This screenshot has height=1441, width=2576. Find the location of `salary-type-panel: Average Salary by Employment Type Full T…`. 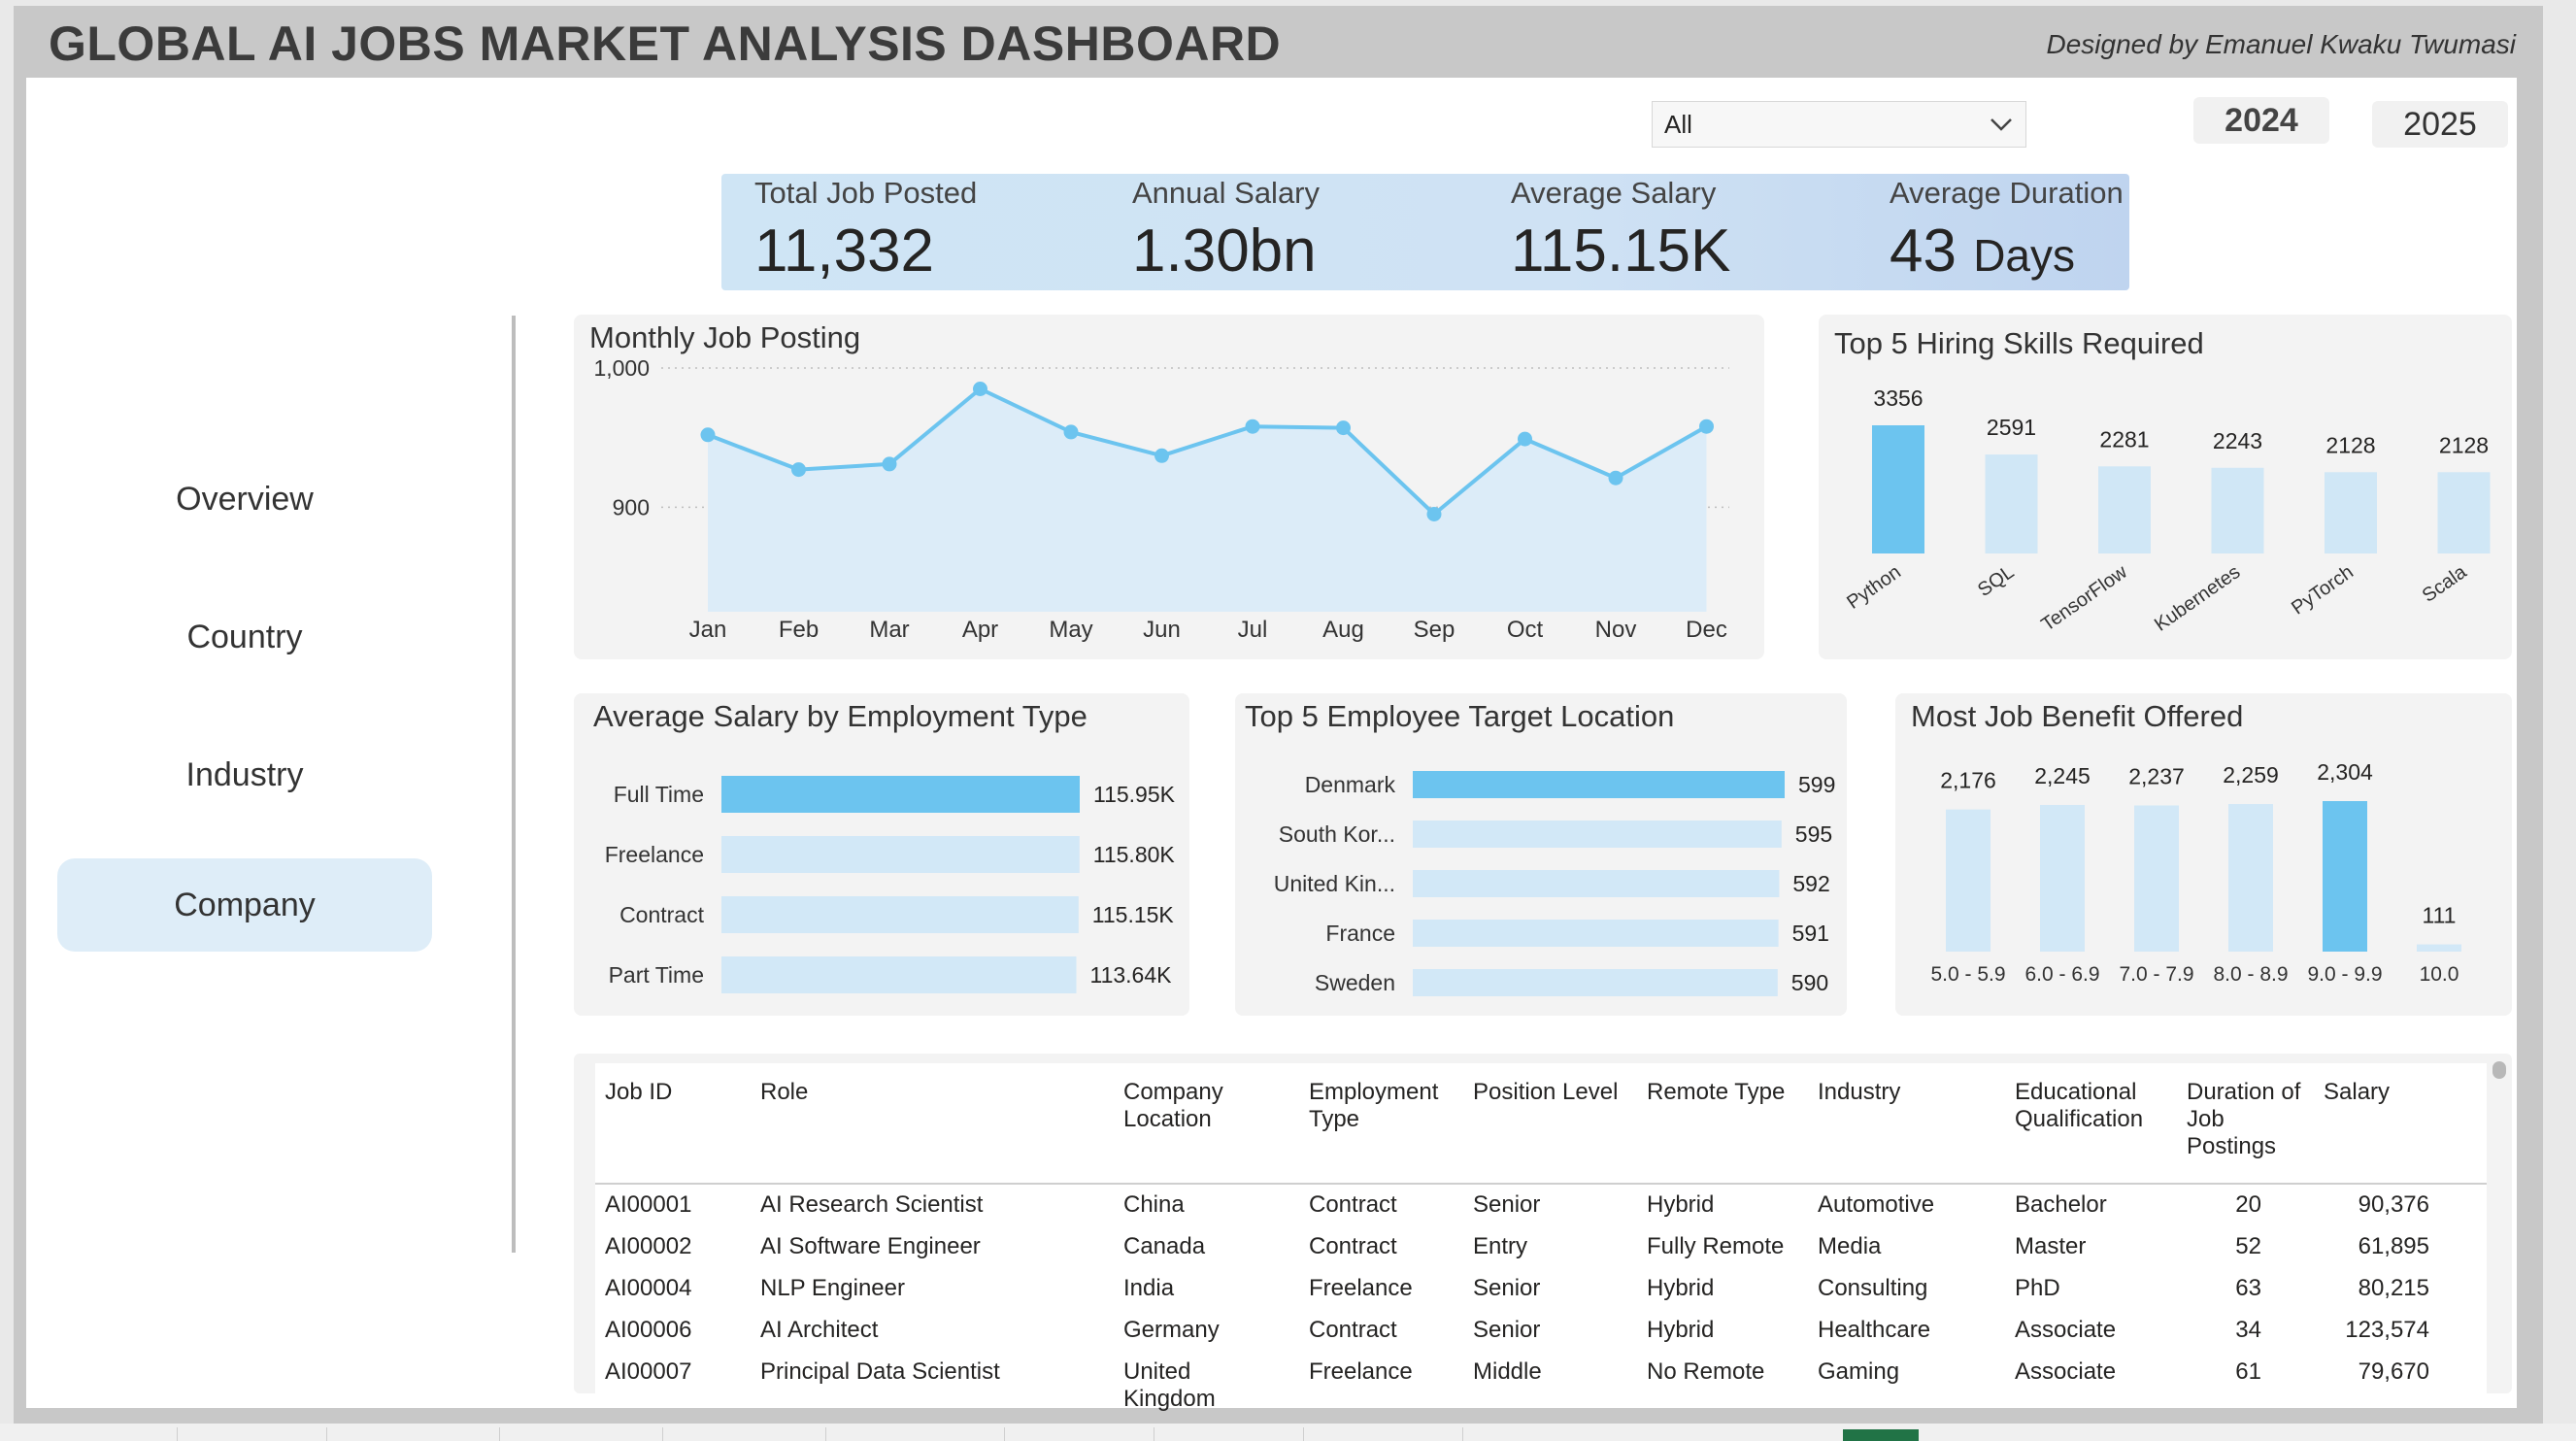

salary-type-panel: Average Salary by Employment Type Full T… is located at coordinates (882, 854).